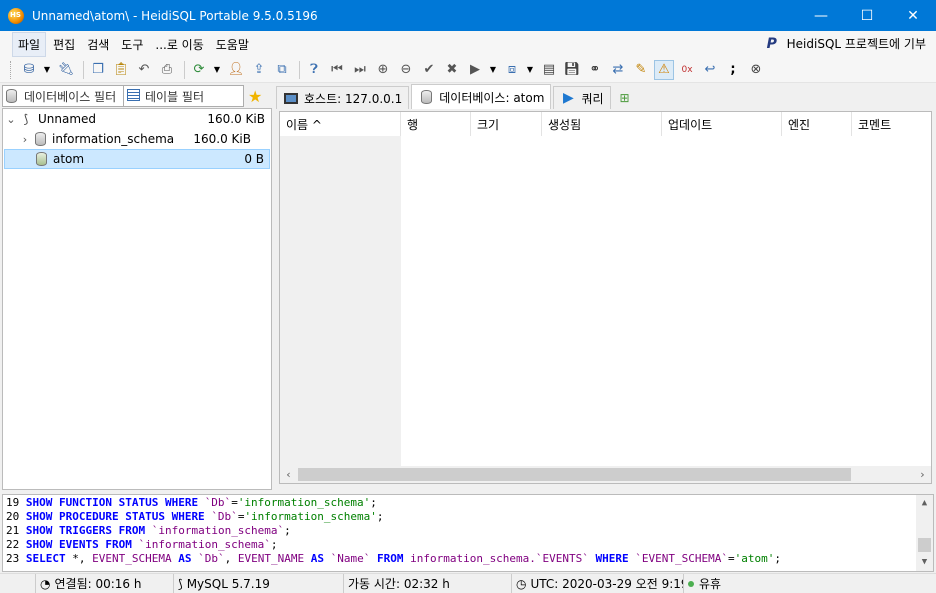 This screenshot has width=936, height=593. I want to click on insert-row-icon: ⊕, so click(383, 70).